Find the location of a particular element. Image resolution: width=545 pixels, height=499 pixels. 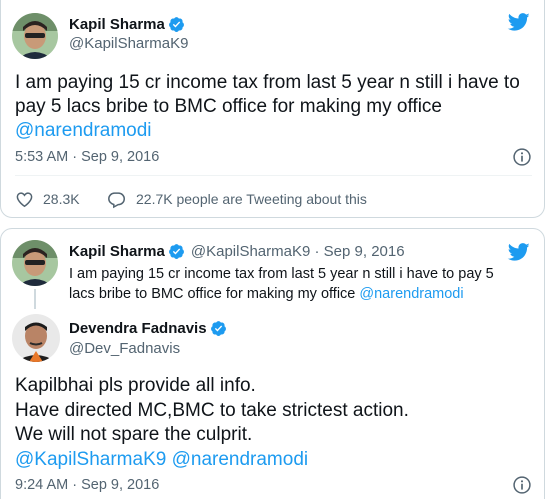

reply-author-row: Devendra Fadnavis is located at coordinates (148, 328).